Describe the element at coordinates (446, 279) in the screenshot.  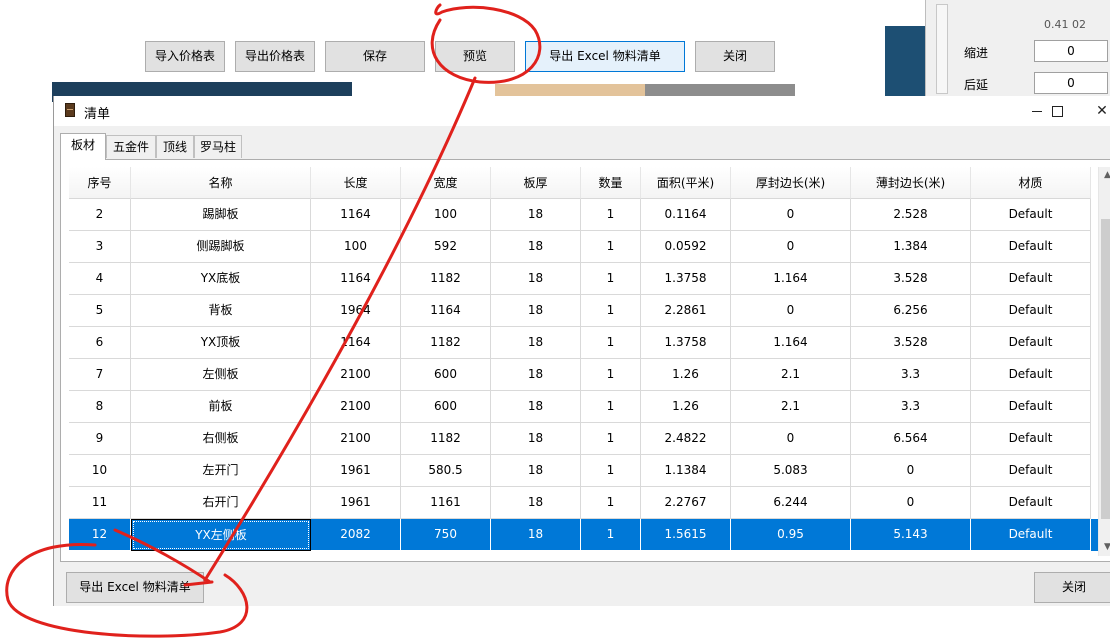
I see `cell-col-width: 1182` at that location.